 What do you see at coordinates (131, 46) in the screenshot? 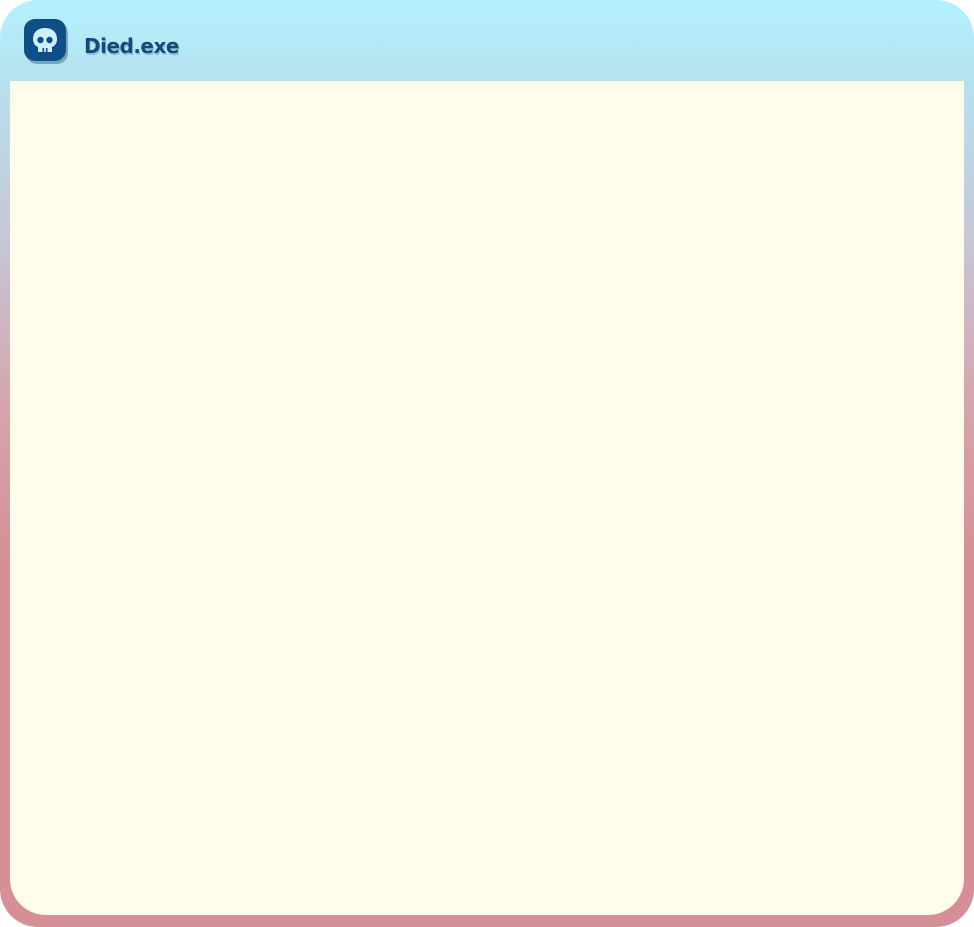
I see `window-title: Died.exe` at bounding box center [131, 46].